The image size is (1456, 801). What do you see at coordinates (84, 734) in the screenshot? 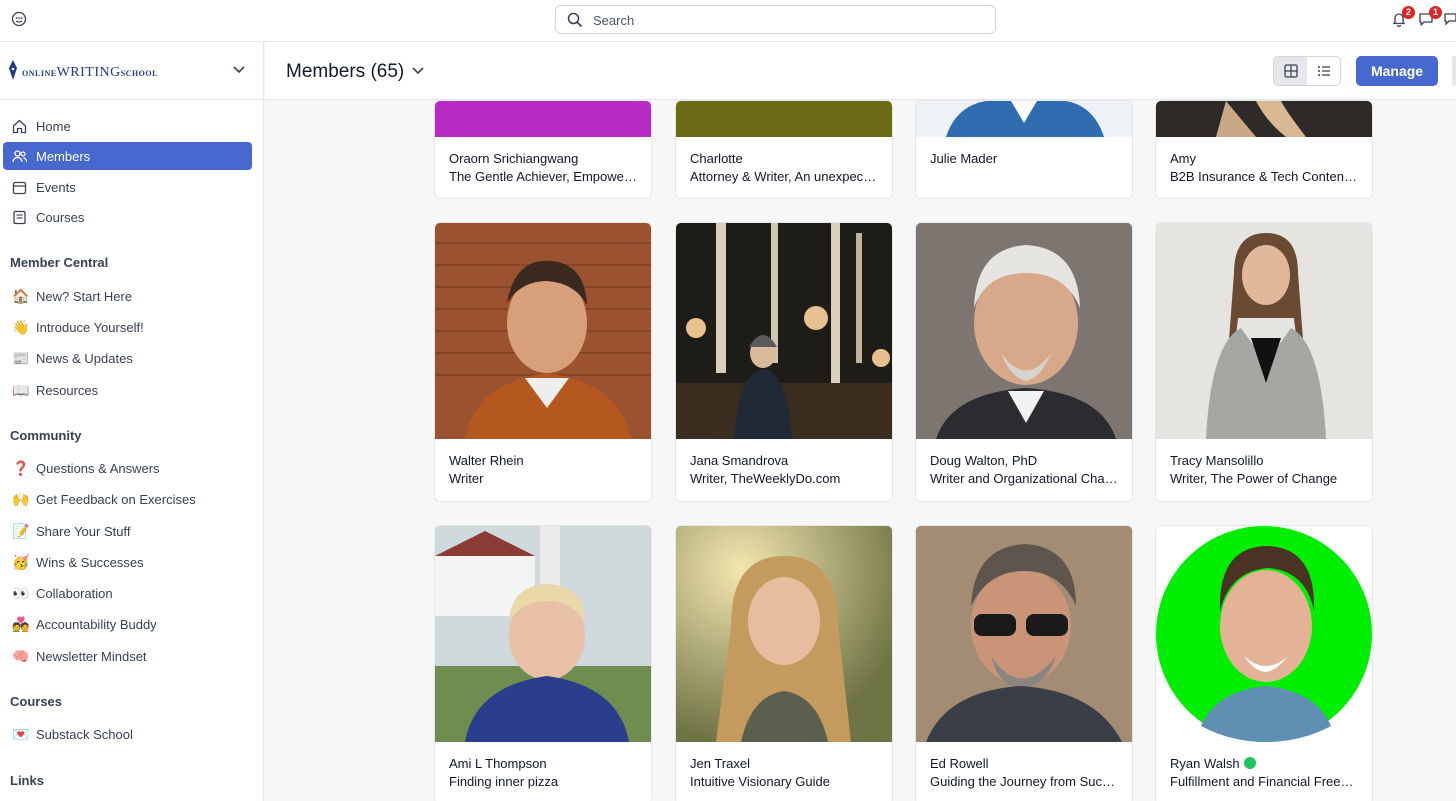
I see `space-label: Substack School` at bounding box center [84, 734].